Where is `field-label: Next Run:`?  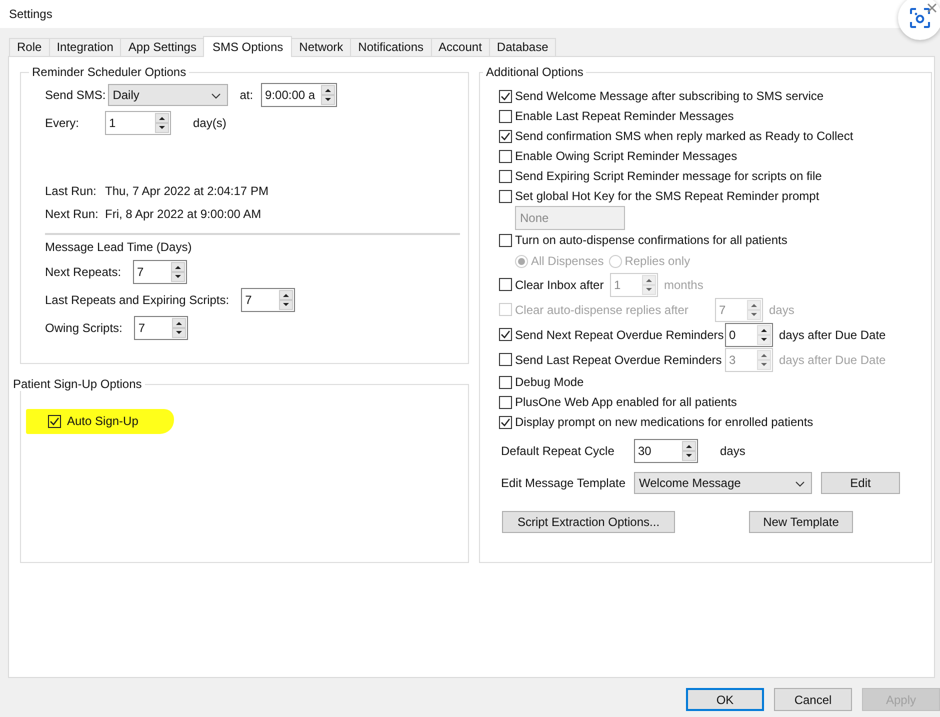 field-label: Next Run: is located at coordinates (72, 214).